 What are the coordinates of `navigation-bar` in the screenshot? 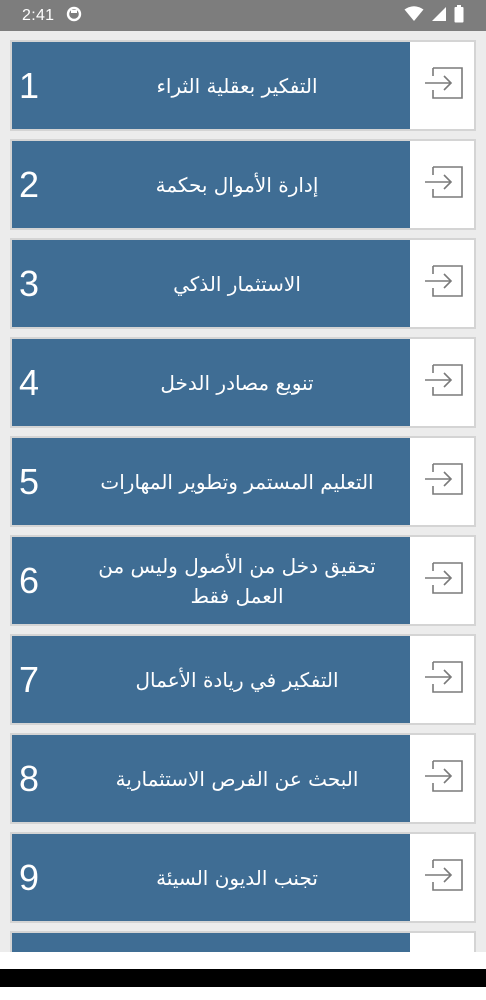 It's located at (243, 976).